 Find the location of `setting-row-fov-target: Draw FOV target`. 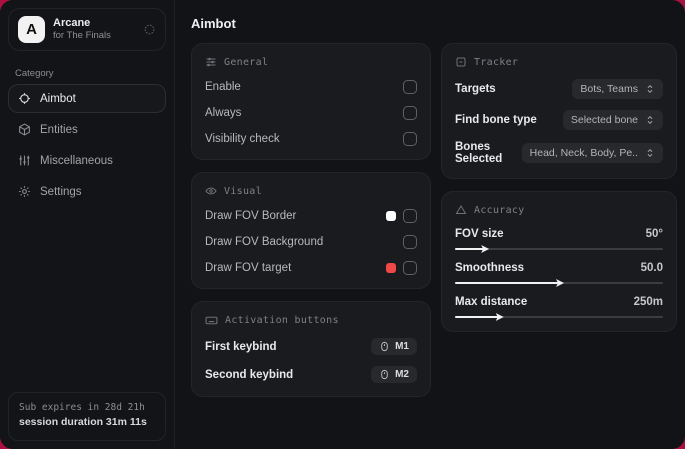

setting-row-fov-target: Draw FOV target is located at coordinates (311, 267).